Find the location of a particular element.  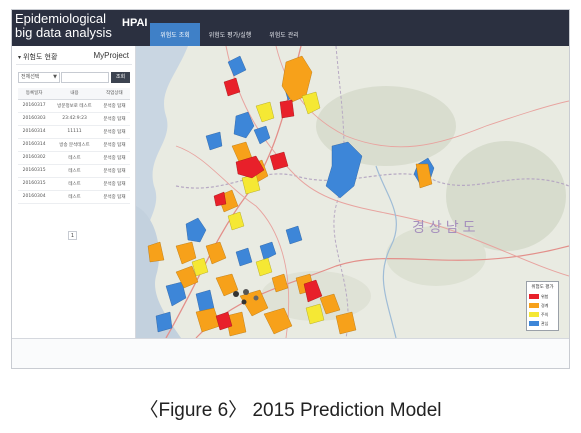

legend-item: 주의 is located at coordinates (542, 314).